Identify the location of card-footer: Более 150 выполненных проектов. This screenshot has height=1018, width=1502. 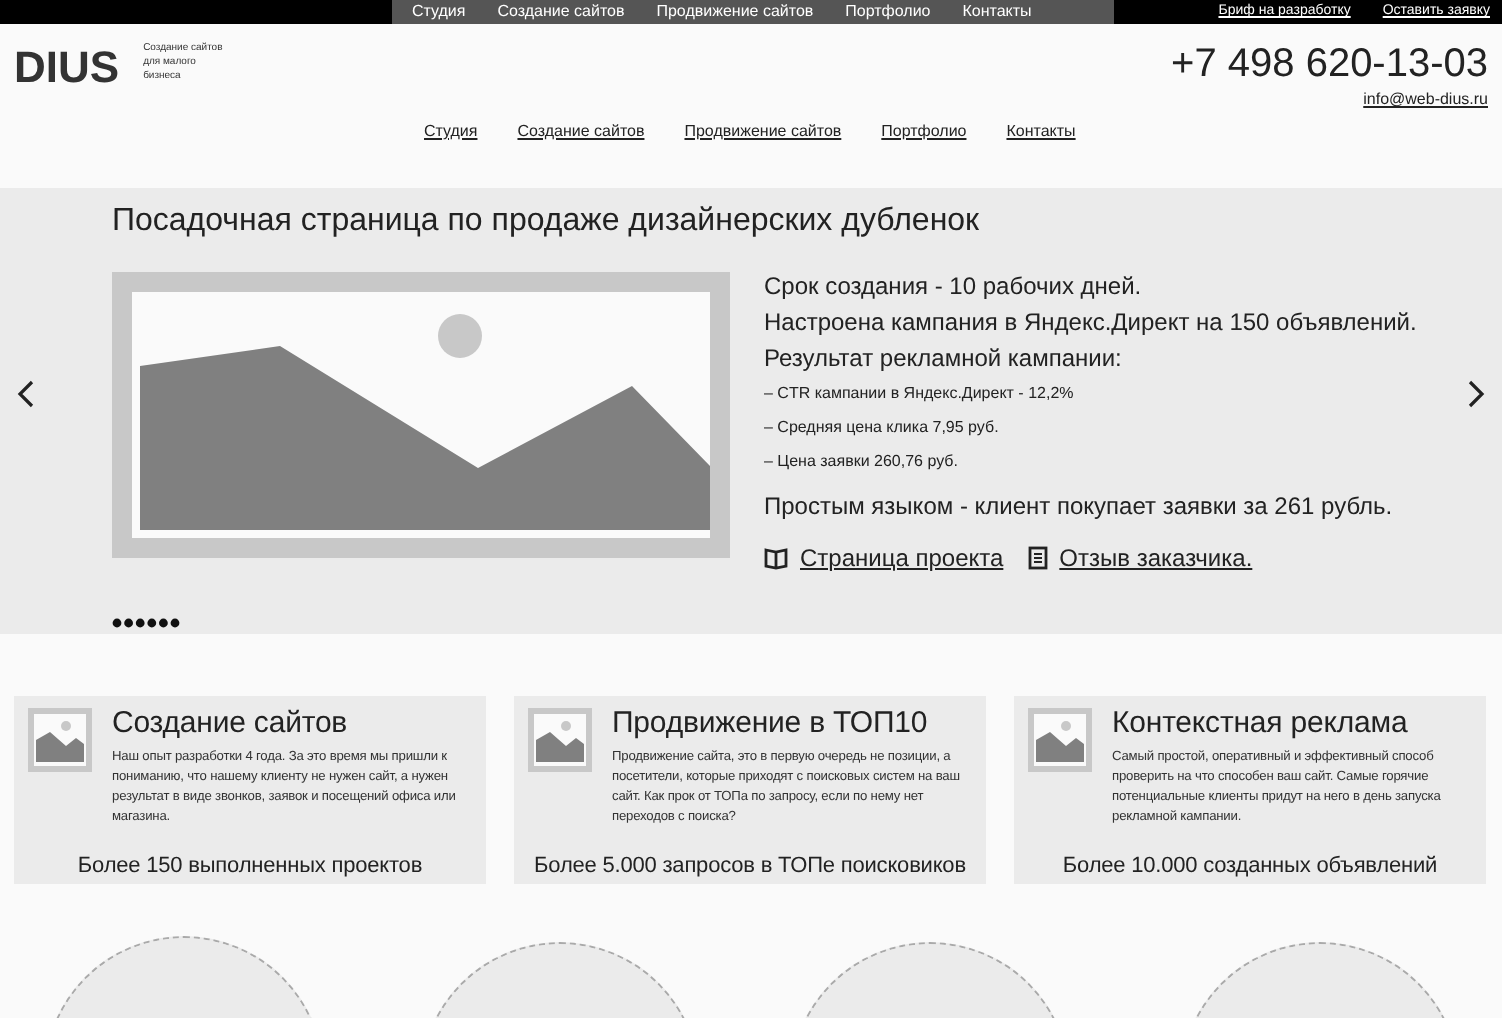
(250, 866).